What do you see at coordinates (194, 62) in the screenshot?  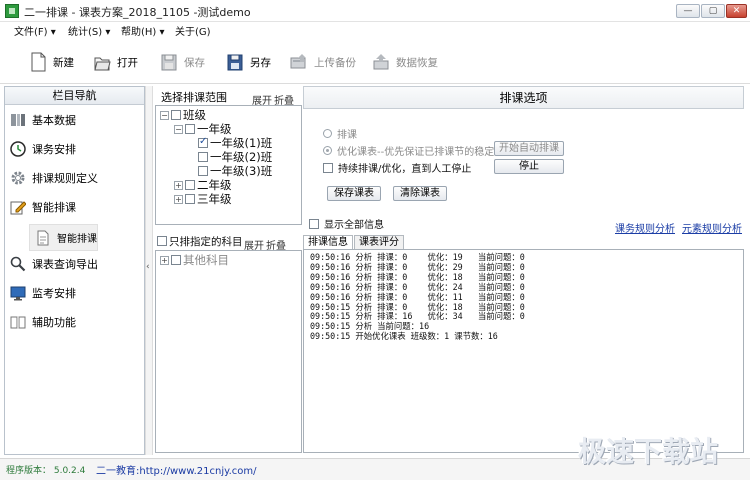 I see `save-button-label: 保存` at bounding box center [194, 62].